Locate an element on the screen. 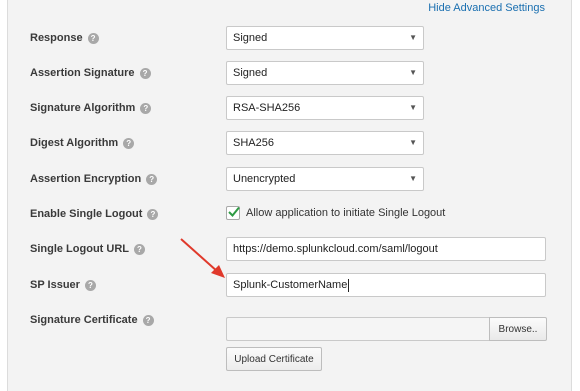 The image size is (580, 391). assertion-signature-select: Signed ▼ is located at coordinates (325, 73).